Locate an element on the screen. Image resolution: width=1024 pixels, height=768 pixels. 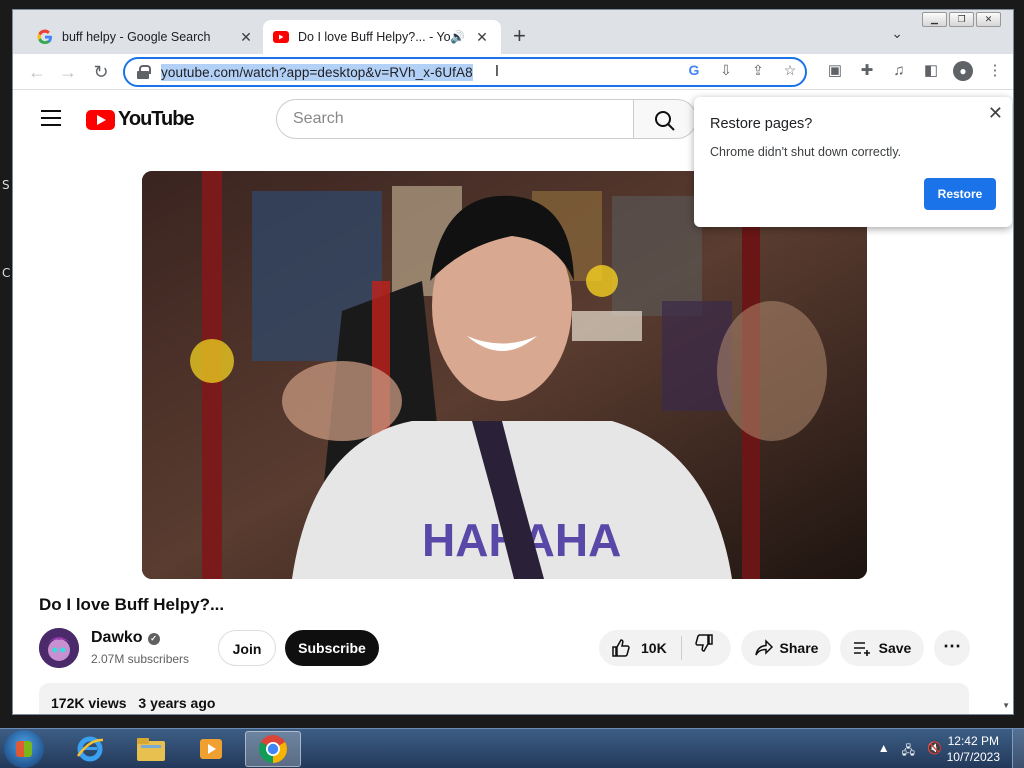
share-arrow-icon is located at coordinates (763, 647).